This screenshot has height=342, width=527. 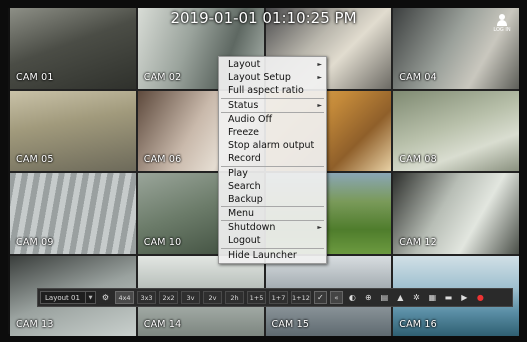 I want to click on login-label: LOG IN, so click(x=502, y=30).